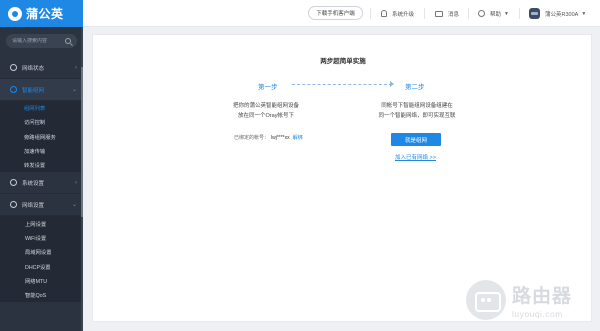 The width and height of the screenshot is (600, 331). What do you see at coordinates (537, 314) in the screenshot?
I see `watermark-en: luyouqi.com` at bounding box center [537, 314].